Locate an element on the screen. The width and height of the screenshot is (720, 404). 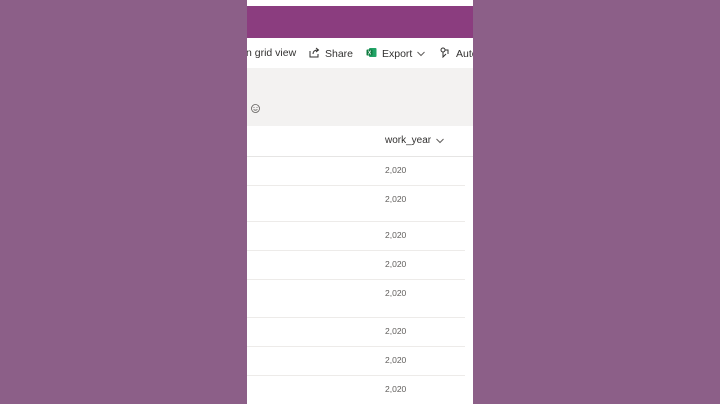
column-header-label: work_year is located at coordinates (408, 140).